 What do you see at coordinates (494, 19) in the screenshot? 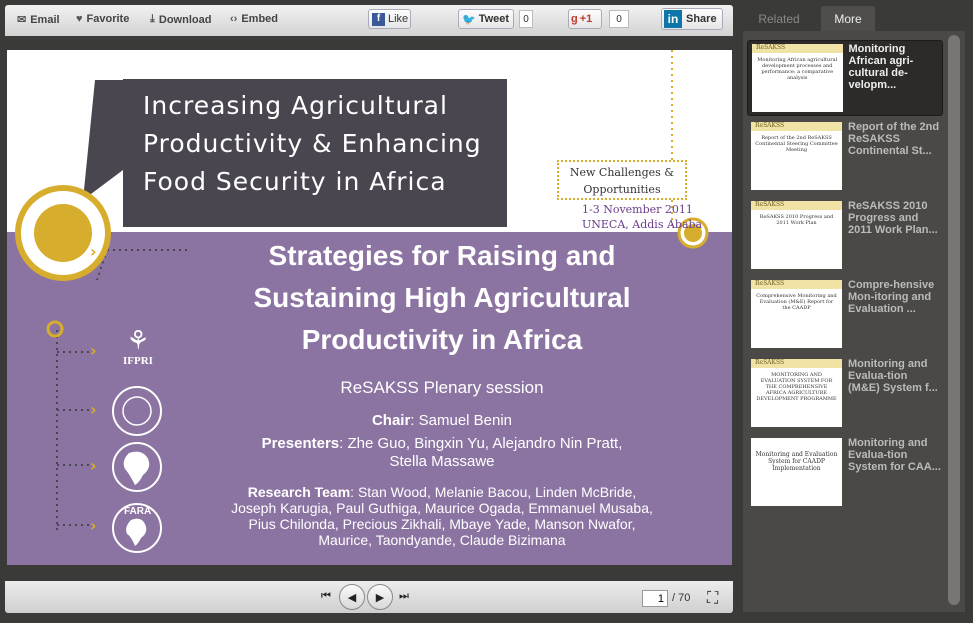
I see `tweet-label: Tweet` at bounding box center [494, 19].